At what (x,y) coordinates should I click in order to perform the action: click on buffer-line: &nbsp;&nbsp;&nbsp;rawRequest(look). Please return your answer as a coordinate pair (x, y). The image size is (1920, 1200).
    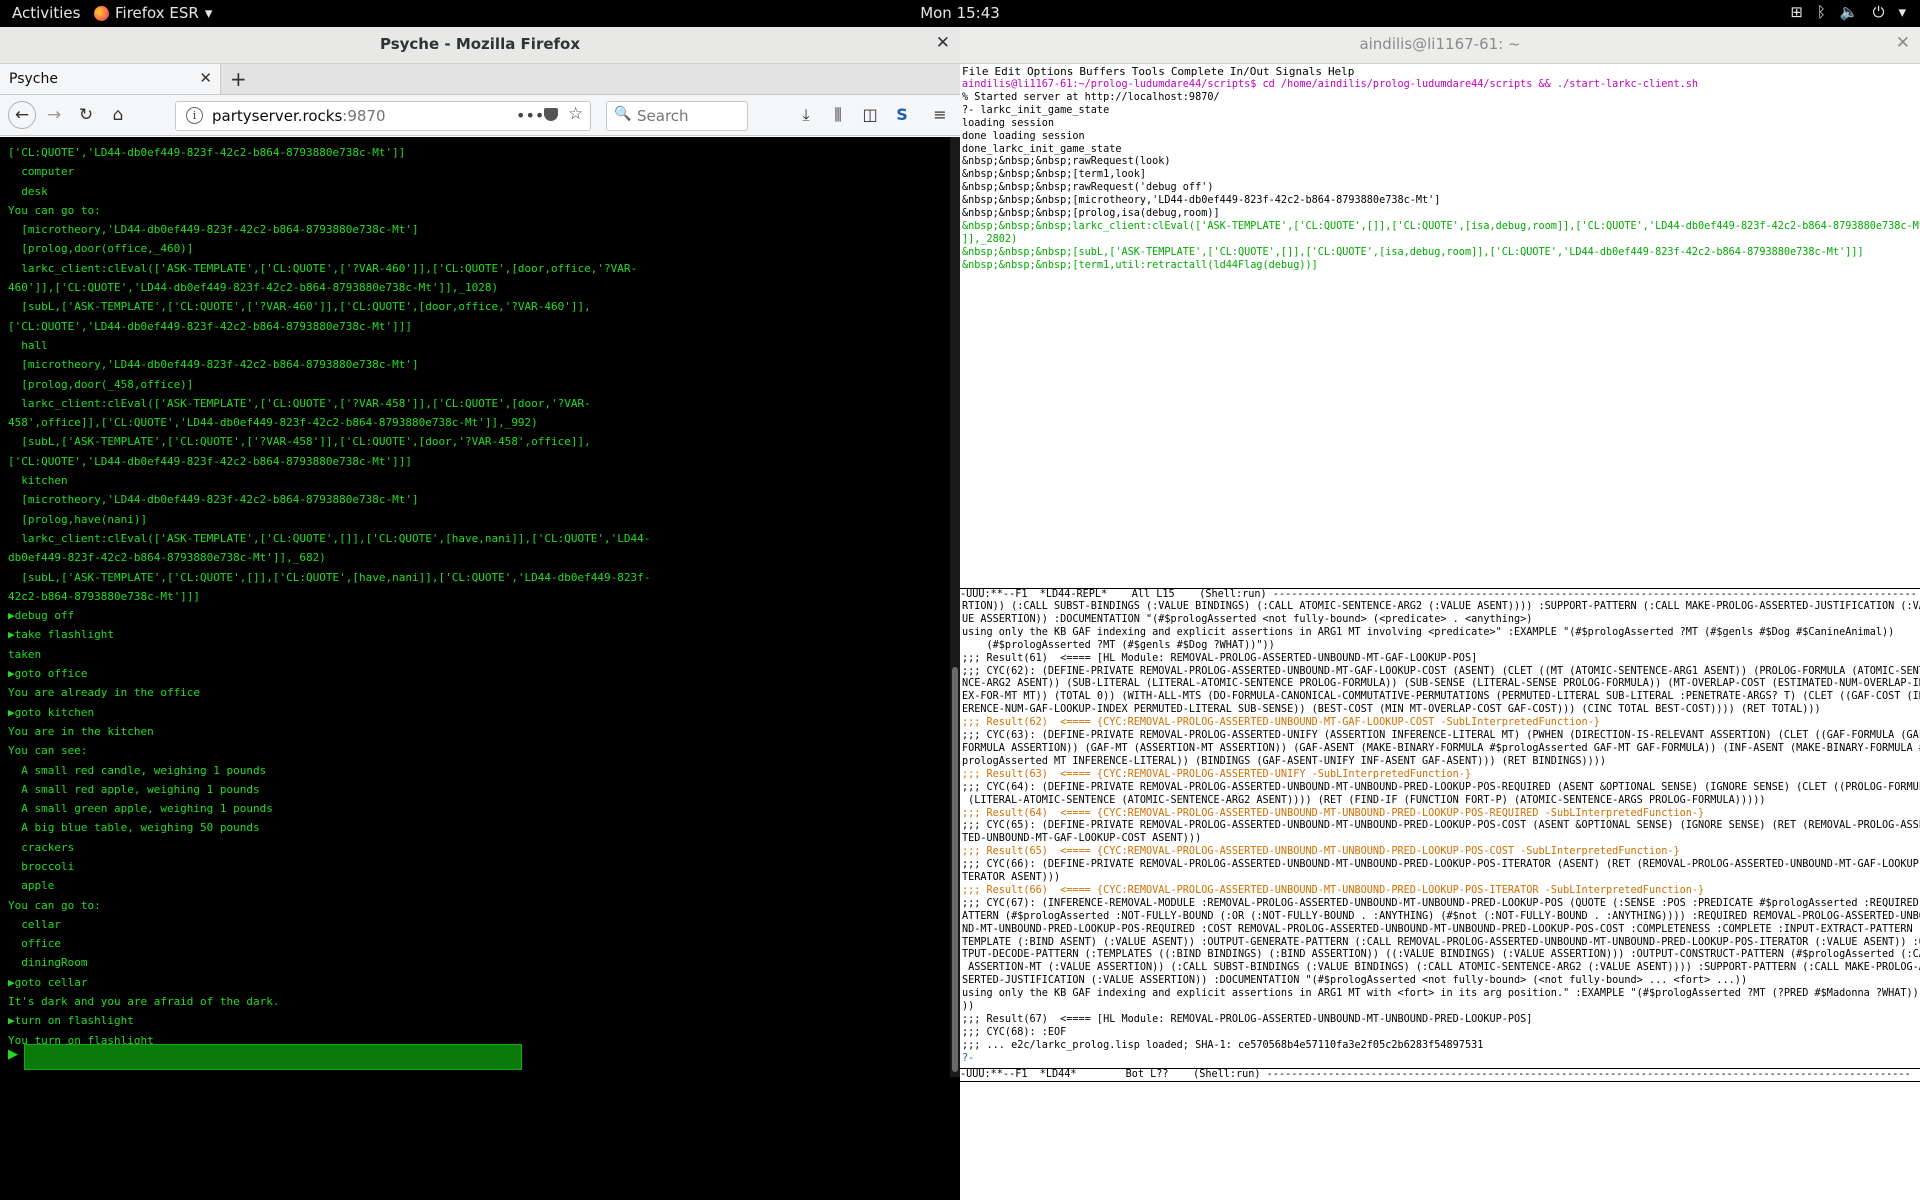
    Looking at the image, I should click on (1066, 162).